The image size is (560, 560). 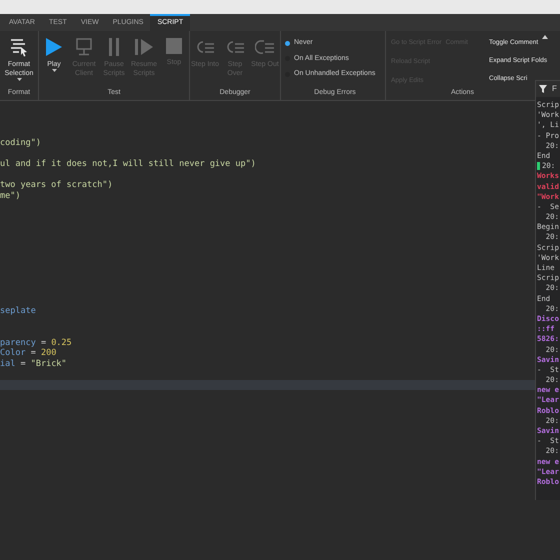 What do you see at coordinates (114, 47) in the screenshot?
I see `pause-icon` at bounding box center [114, 47].